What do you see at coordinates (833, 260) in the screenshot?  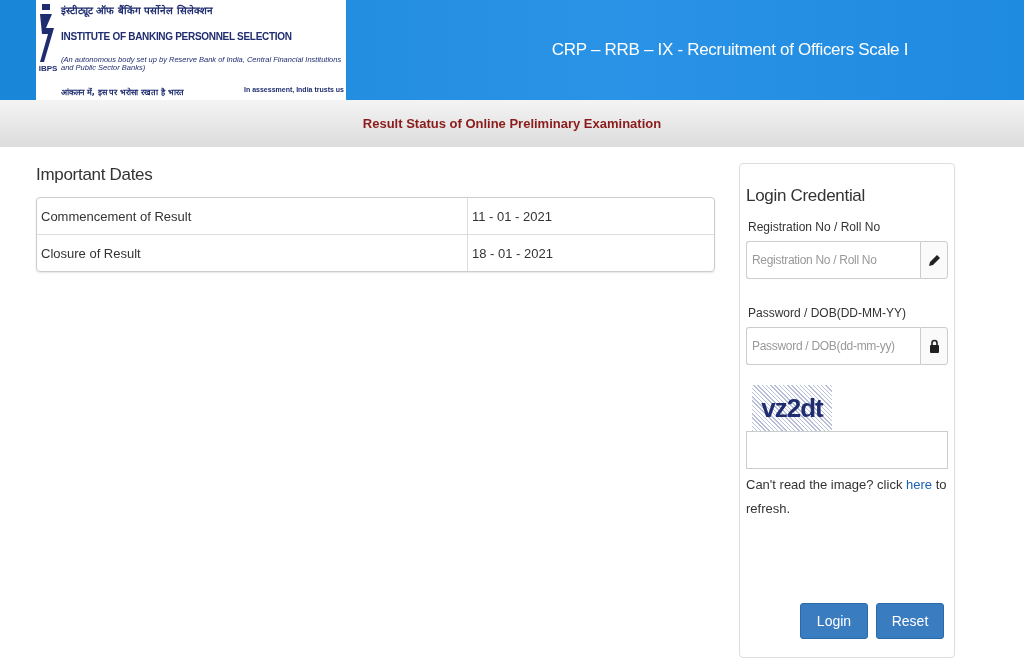 I see `input-field: Registration No / Roll No` at bounding box center [833, 260].